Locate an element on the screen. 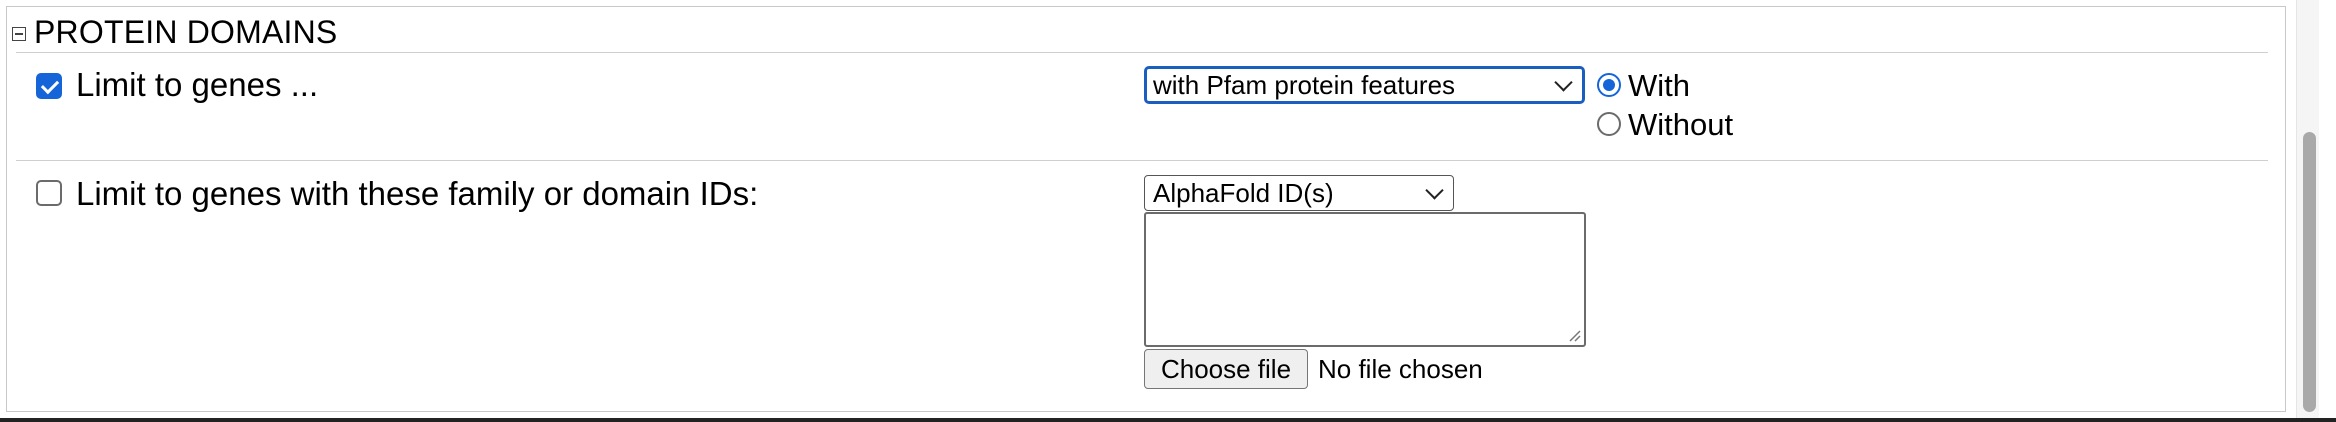 The image size is (2336, 422). id-type-select: AlphaFold ID(s) is located at coordinates (1299, 193).